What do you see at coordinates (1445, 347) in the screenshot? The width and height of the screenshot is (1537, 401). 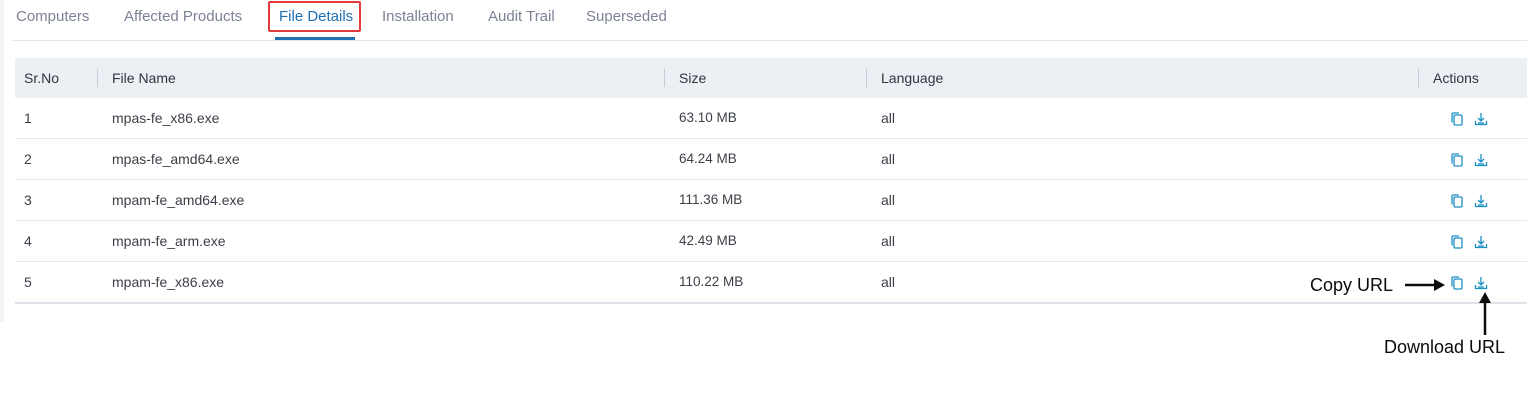 I see `download-url-annotation: Download URL` at bounding box center [1445, 347].